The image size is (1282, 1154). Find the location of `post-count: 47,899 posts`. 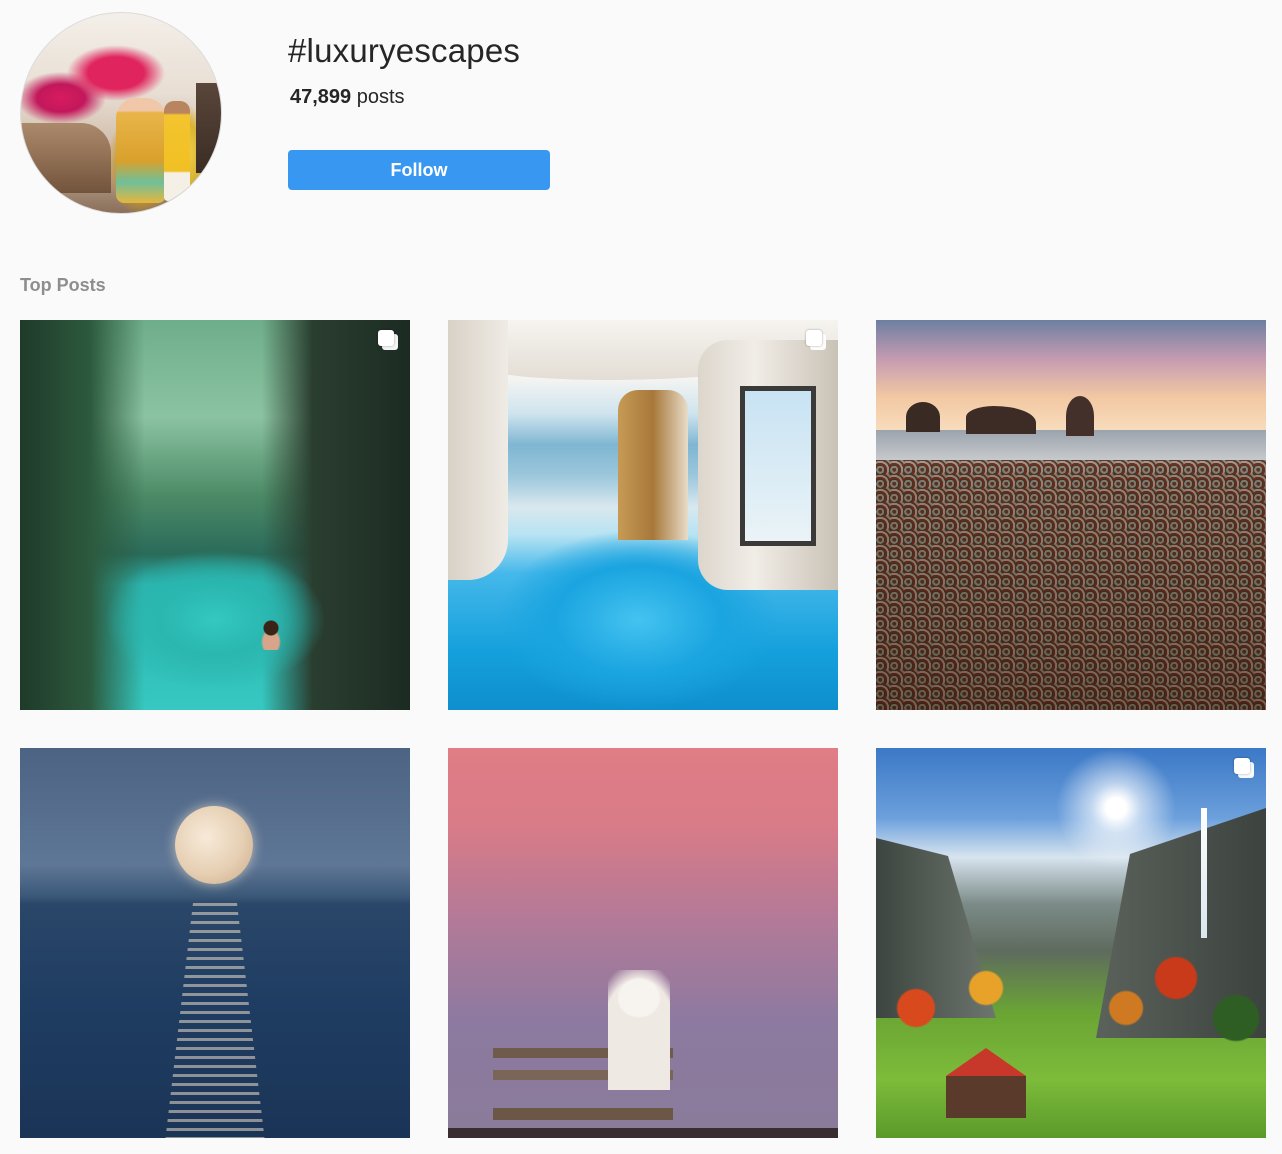

post-count: 47,899 posts is located at coordinates (347, 97).